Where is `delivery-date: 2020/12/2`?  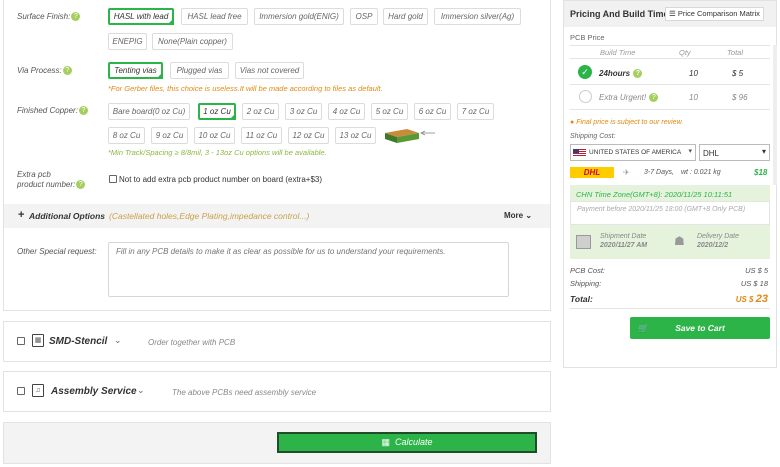
delivery-date: 2020/12/2 is located at coordinates (713, 245).